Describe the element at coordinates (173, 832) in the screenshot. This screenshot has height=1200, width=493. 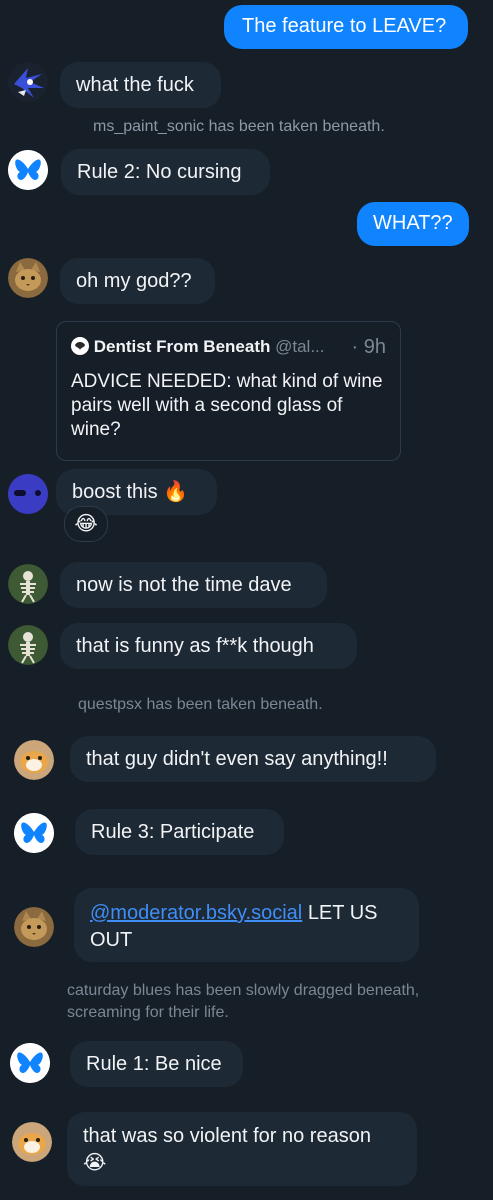
I see `message-text: Rule 3: Participate` at that location.